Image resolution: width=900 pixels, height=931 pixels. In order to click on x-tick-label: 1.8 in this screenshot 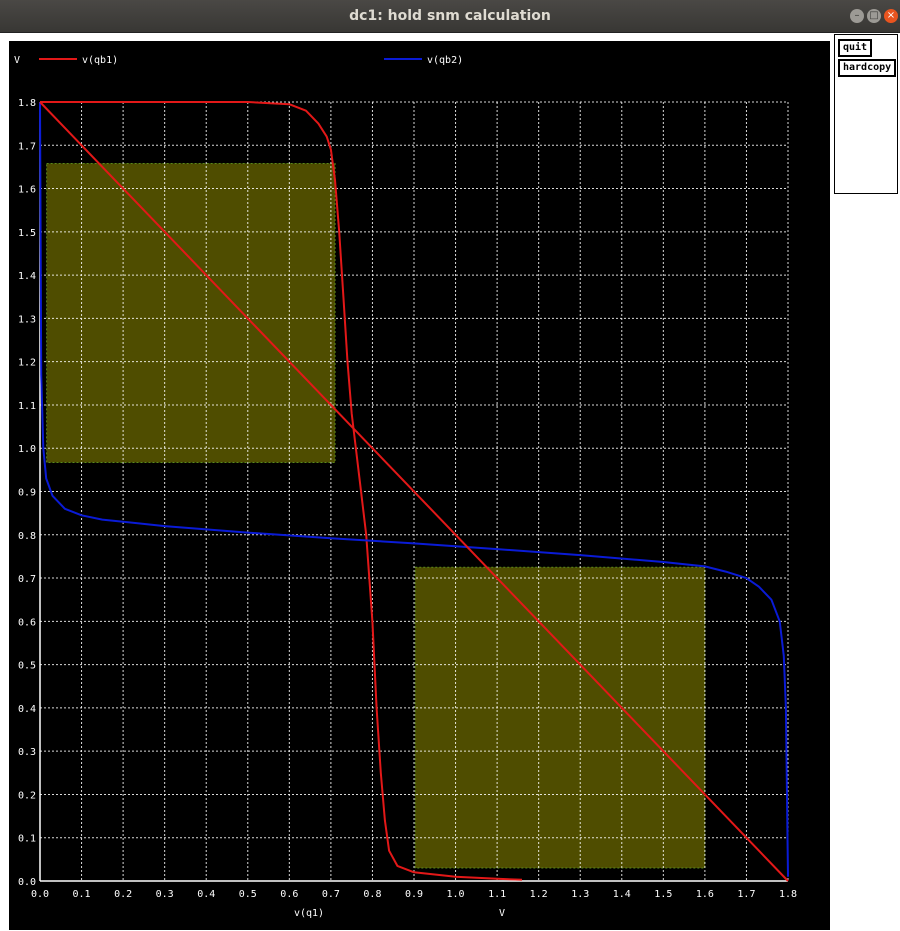, I will do `click(788, 894)`.